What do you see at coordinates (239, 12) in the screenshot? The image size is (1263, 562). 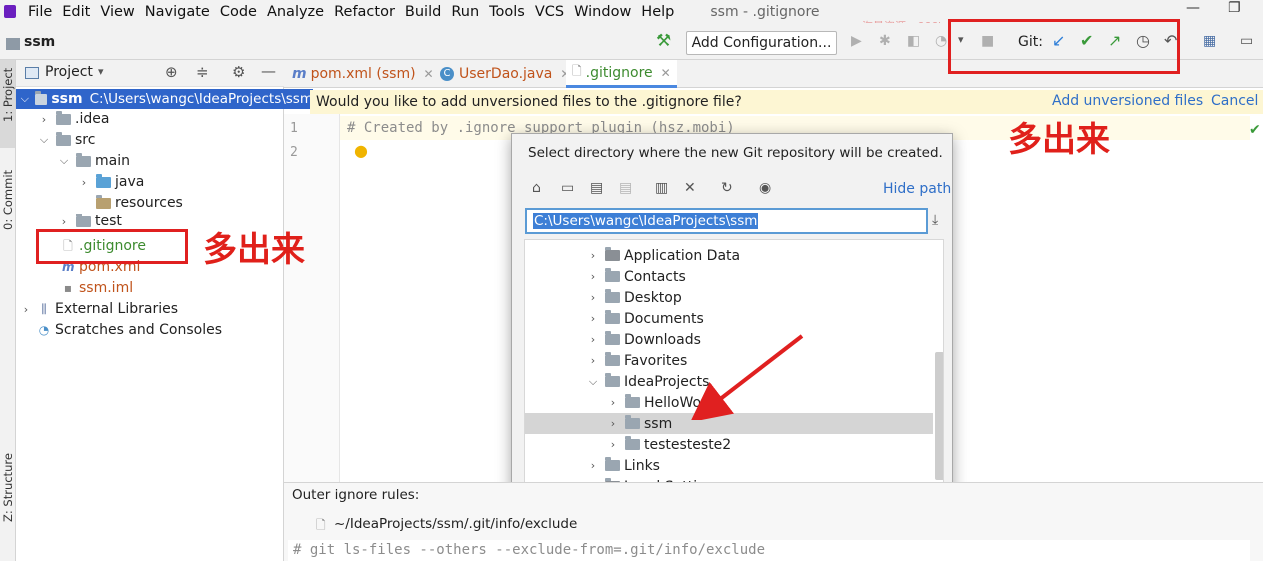 I see `menu-code: Code` at bounding box center [239, 12].